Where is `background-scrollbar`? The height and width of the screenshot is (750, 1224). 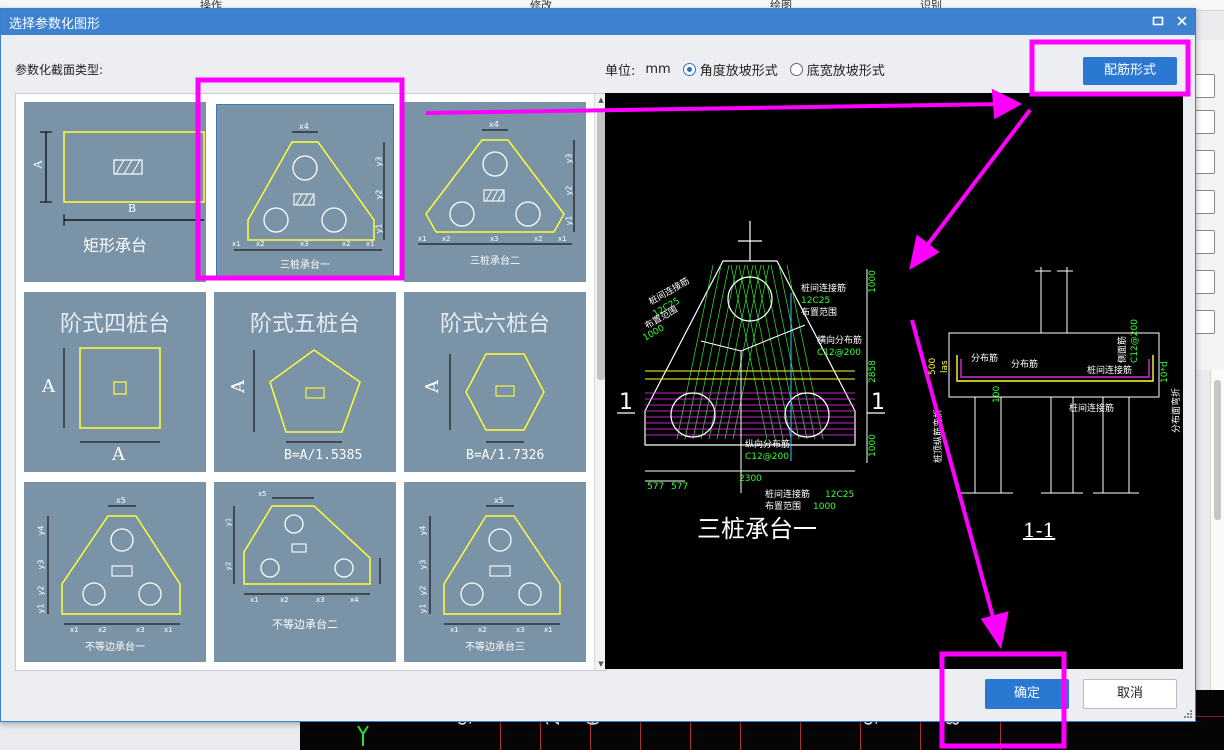
background-scrollbar is located at coordinates (1217, 530).